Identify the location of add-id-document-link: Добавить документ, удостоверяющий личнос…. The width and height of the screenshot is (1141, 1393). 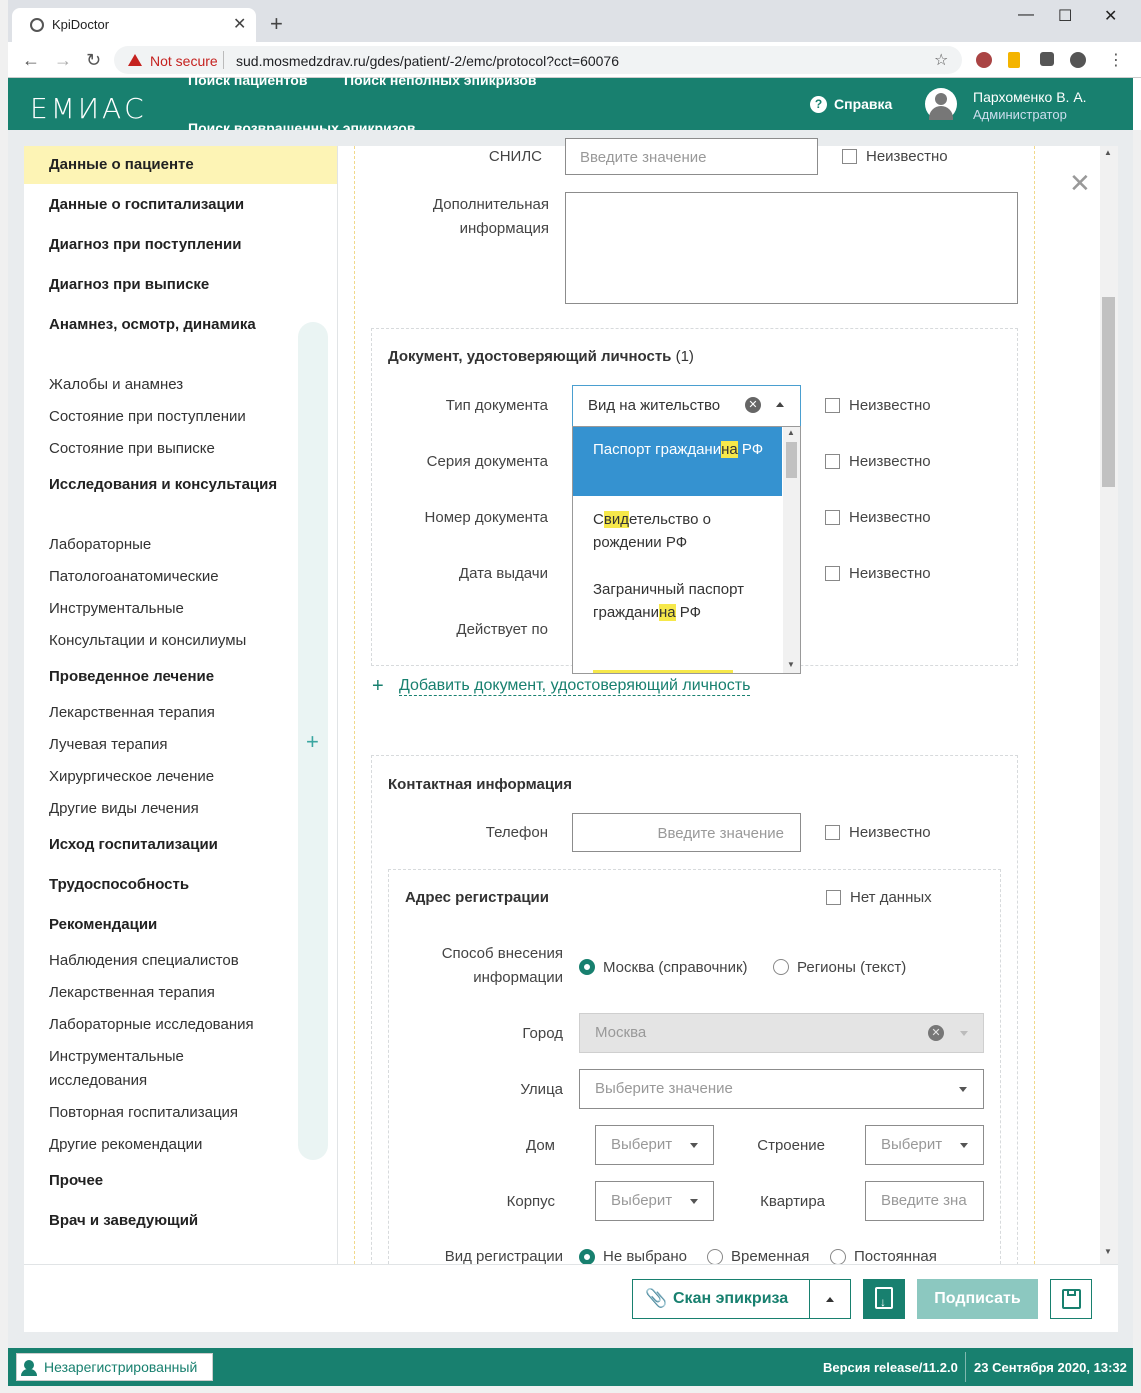
(575, 686).